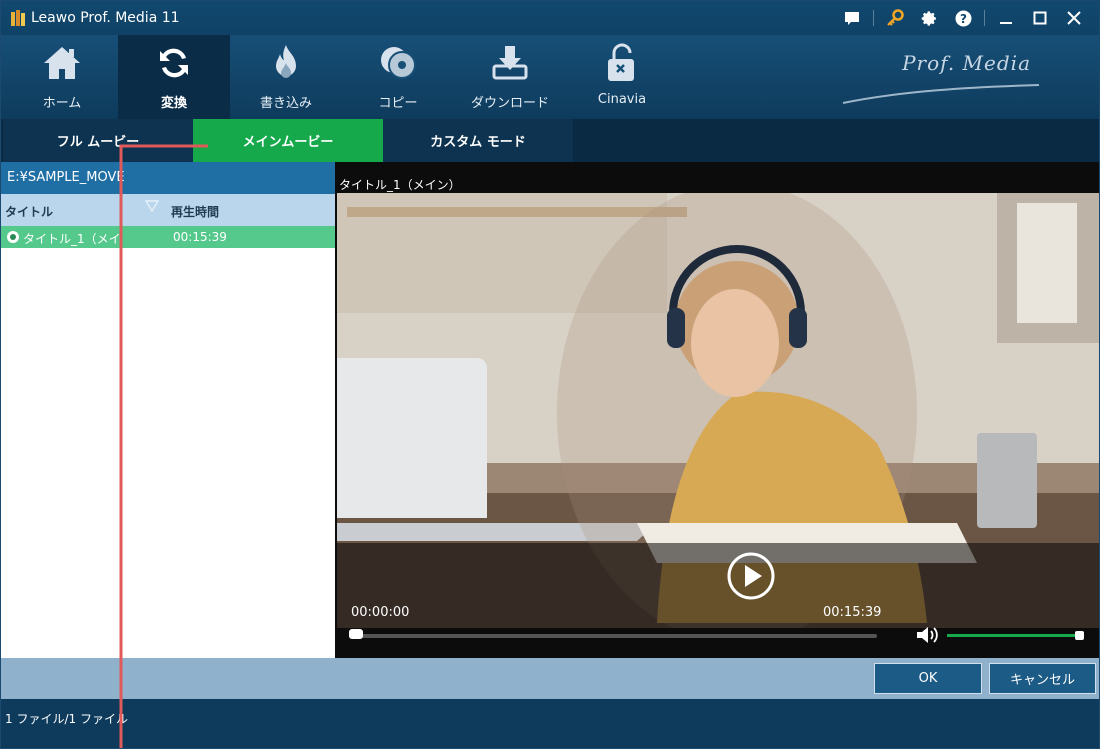  What do you see at coordinates (718, 585) in the screenshot?
I see `video-controls-overlay` at bounding box center [718, 585].